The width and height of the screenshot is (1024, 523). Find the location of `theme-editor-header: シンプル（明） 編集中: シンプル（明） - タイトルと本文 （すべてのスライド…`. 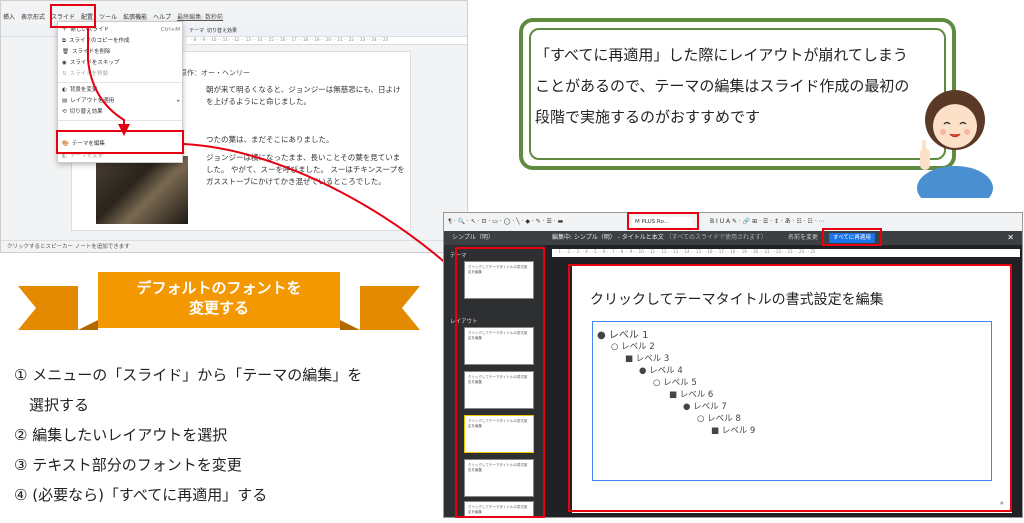

theme-editor-header: シンプル（明） 編集中: シンプル（明） - タイトルと本文 （すべてのスライド… is located at coordinates (733, 238).